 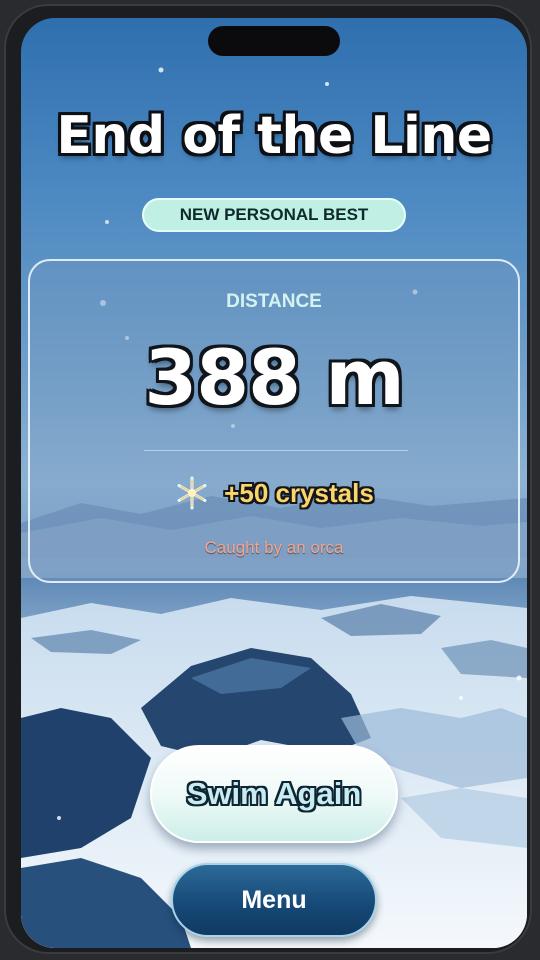 I want to click on camera-notch, so click(x=274, y=41).